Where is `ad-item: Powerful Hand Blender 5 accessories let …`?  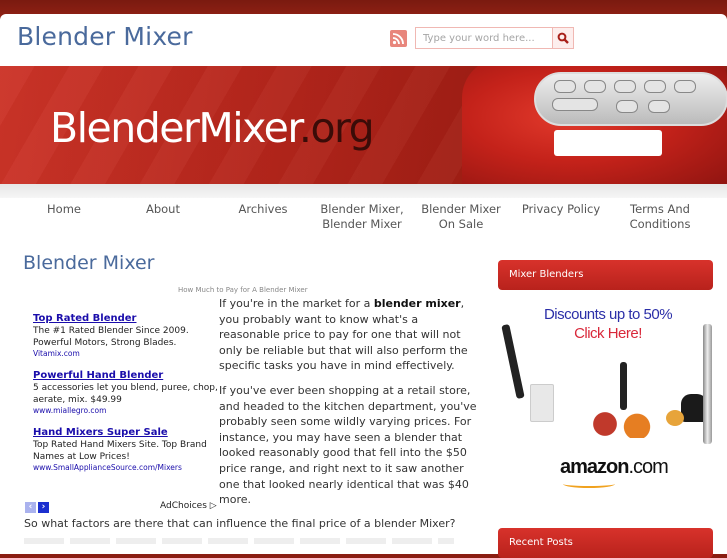 ad-item: Powerful Hand Blender 5 accessories let … is located at coordinates (125, 392).